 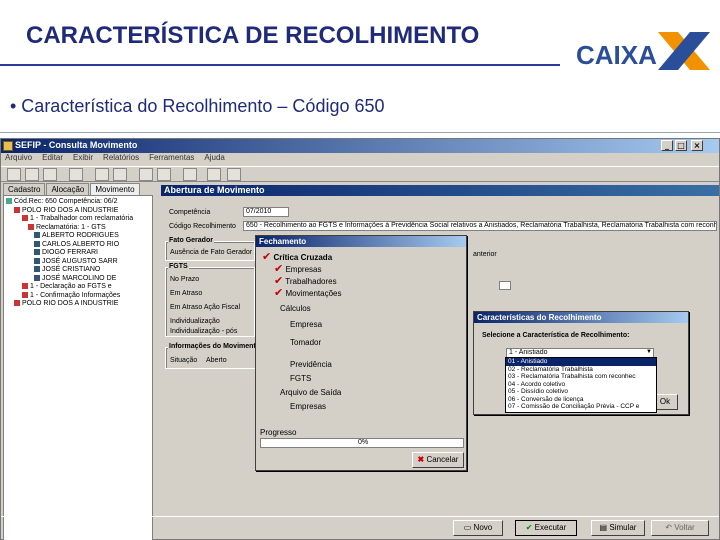 I want to click on fgts-option: Individualização - pós, so click(x=203, y=331).